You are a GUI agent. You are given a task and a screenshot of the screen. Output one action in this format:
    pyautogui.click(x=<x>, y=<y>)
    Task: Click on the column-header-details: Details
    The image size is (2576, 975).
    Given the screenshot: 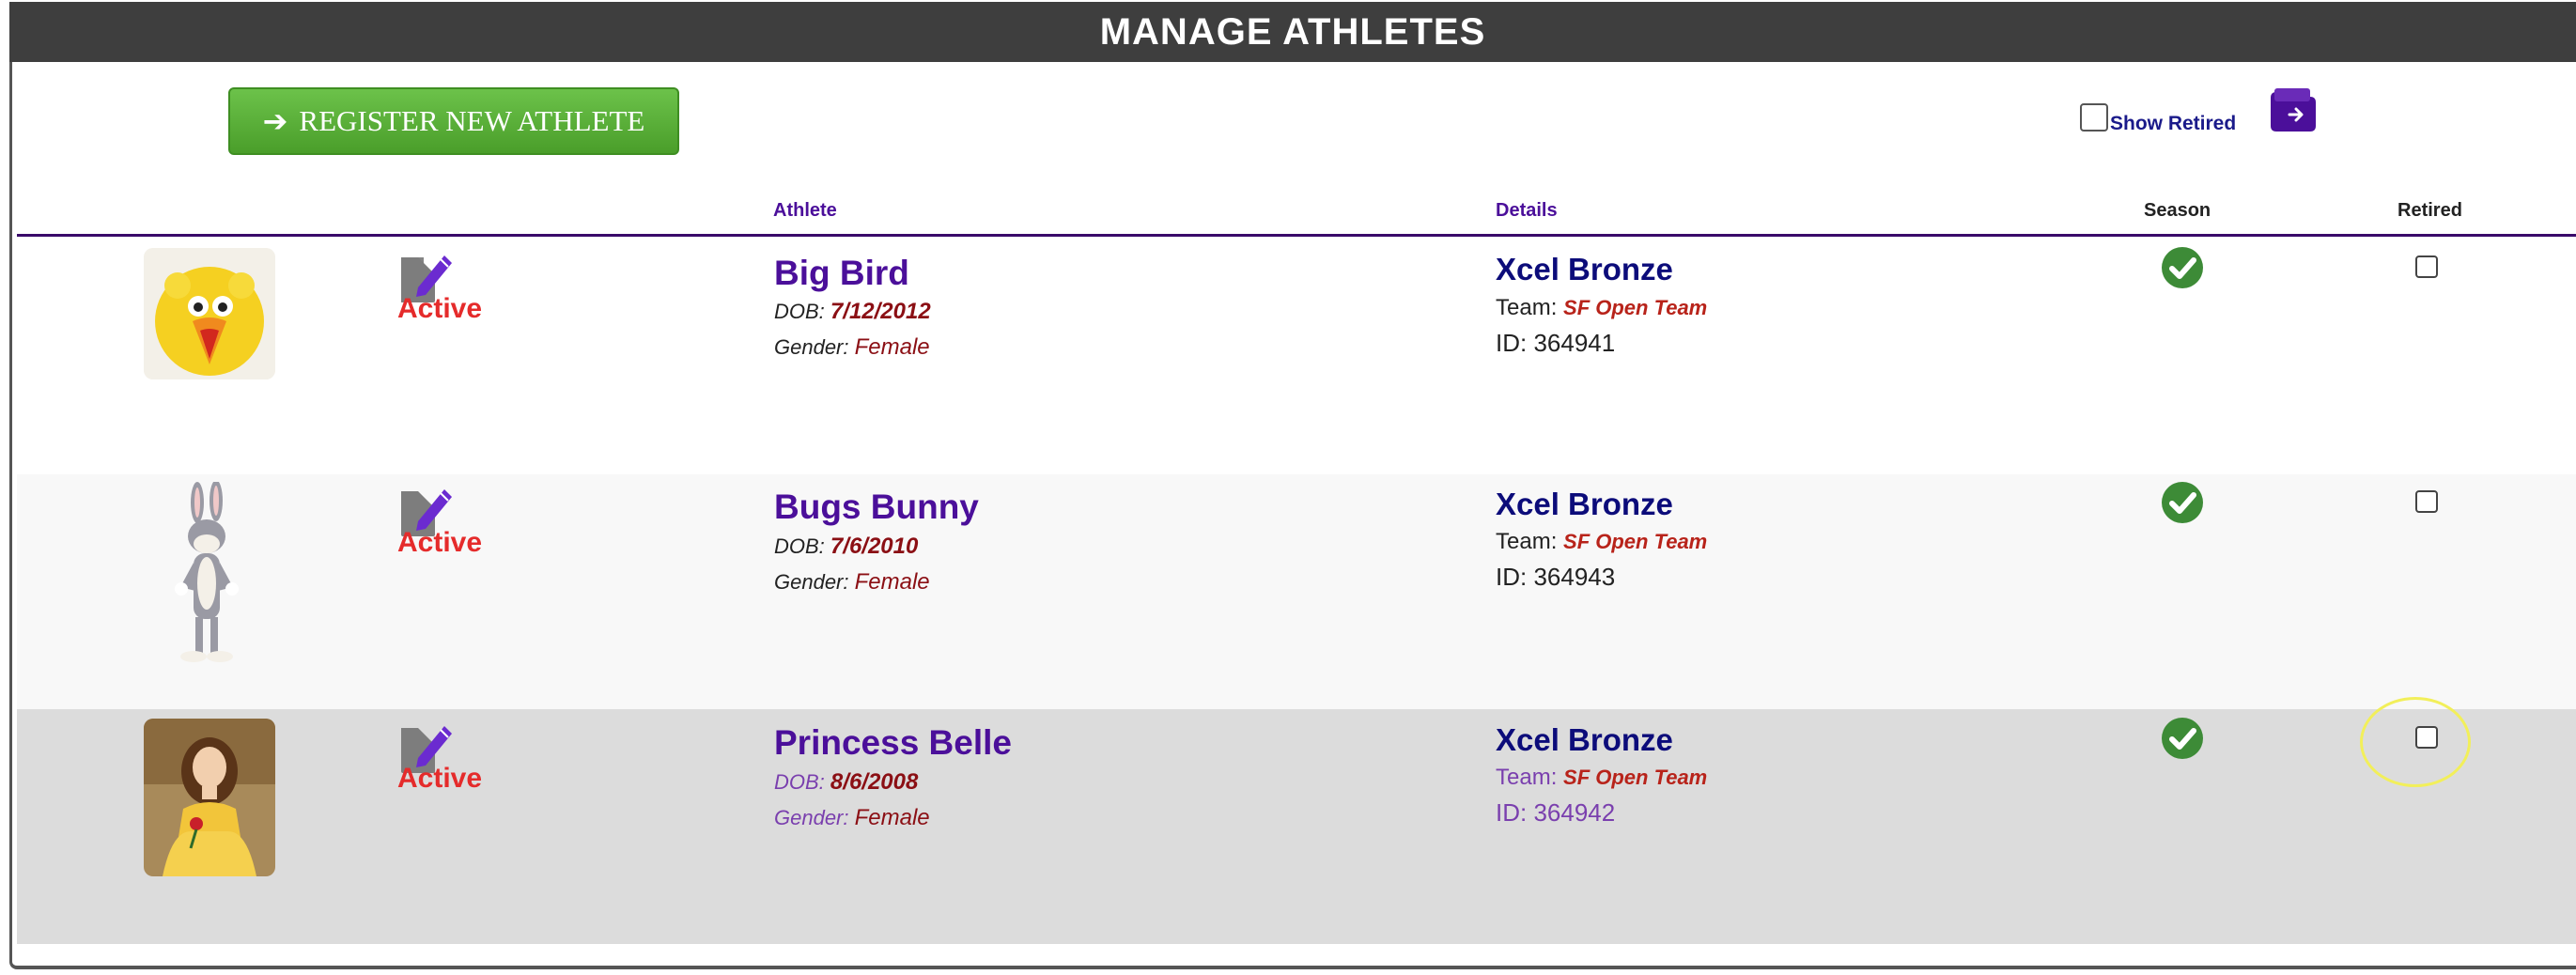 What is the action you would take?
    pyautogui.click(x=1527, y=211)
    